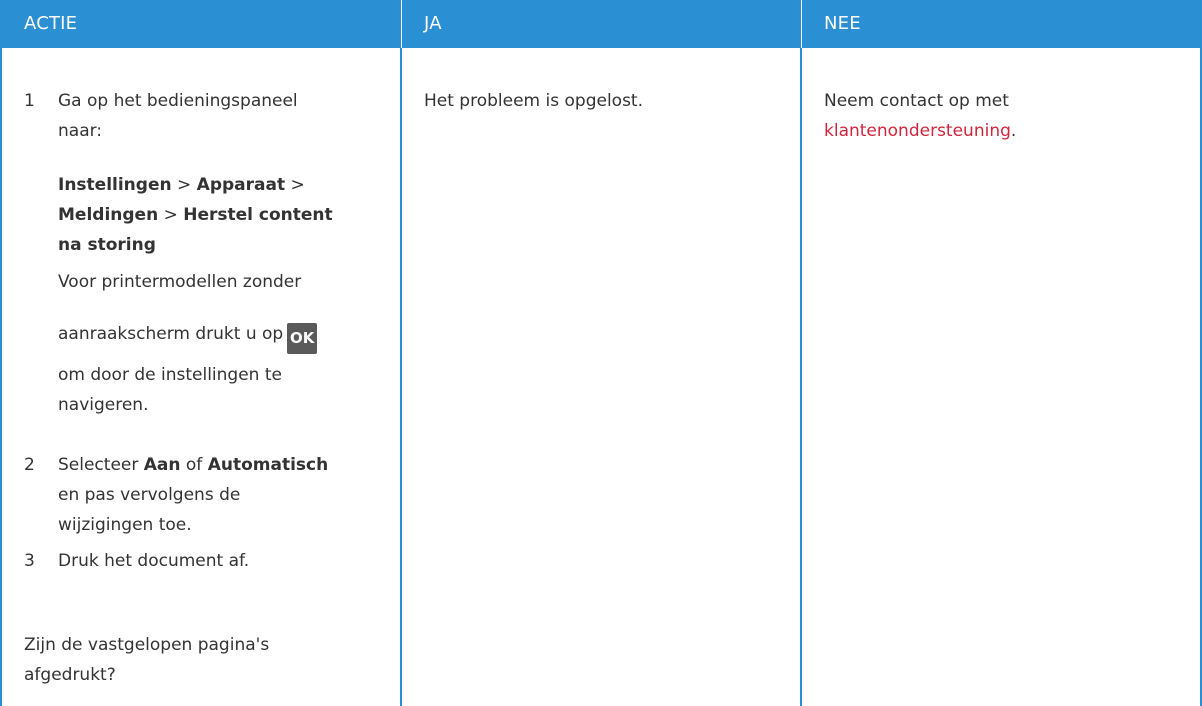  What do you see at coordinates (228, 337) in the screenshot?
I see `step-1-note-ok: aanraakscherm drukt u op OK` at bounding box center [228, 337].